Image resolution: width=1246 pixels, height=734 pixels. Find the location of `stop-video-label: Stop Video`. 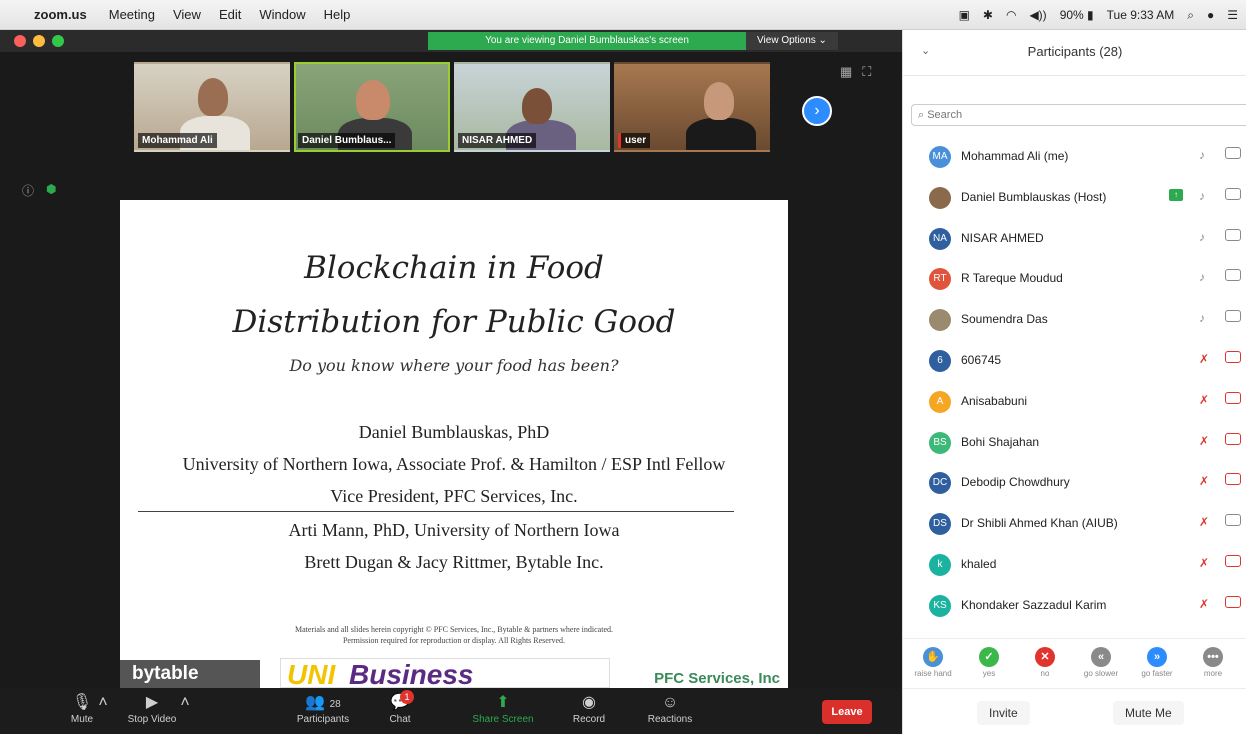

stop-video-label: Stop Video is located at coordinates (152, 719).